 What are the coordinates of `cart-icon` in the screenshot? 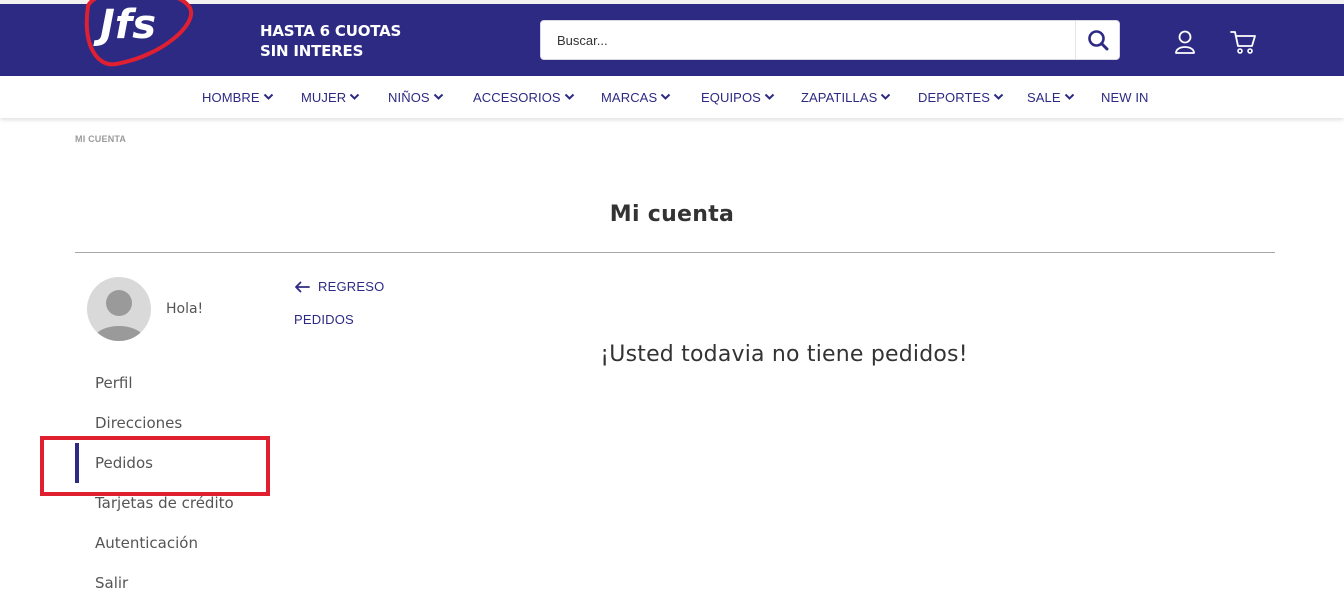 It's located at (1243, 42).